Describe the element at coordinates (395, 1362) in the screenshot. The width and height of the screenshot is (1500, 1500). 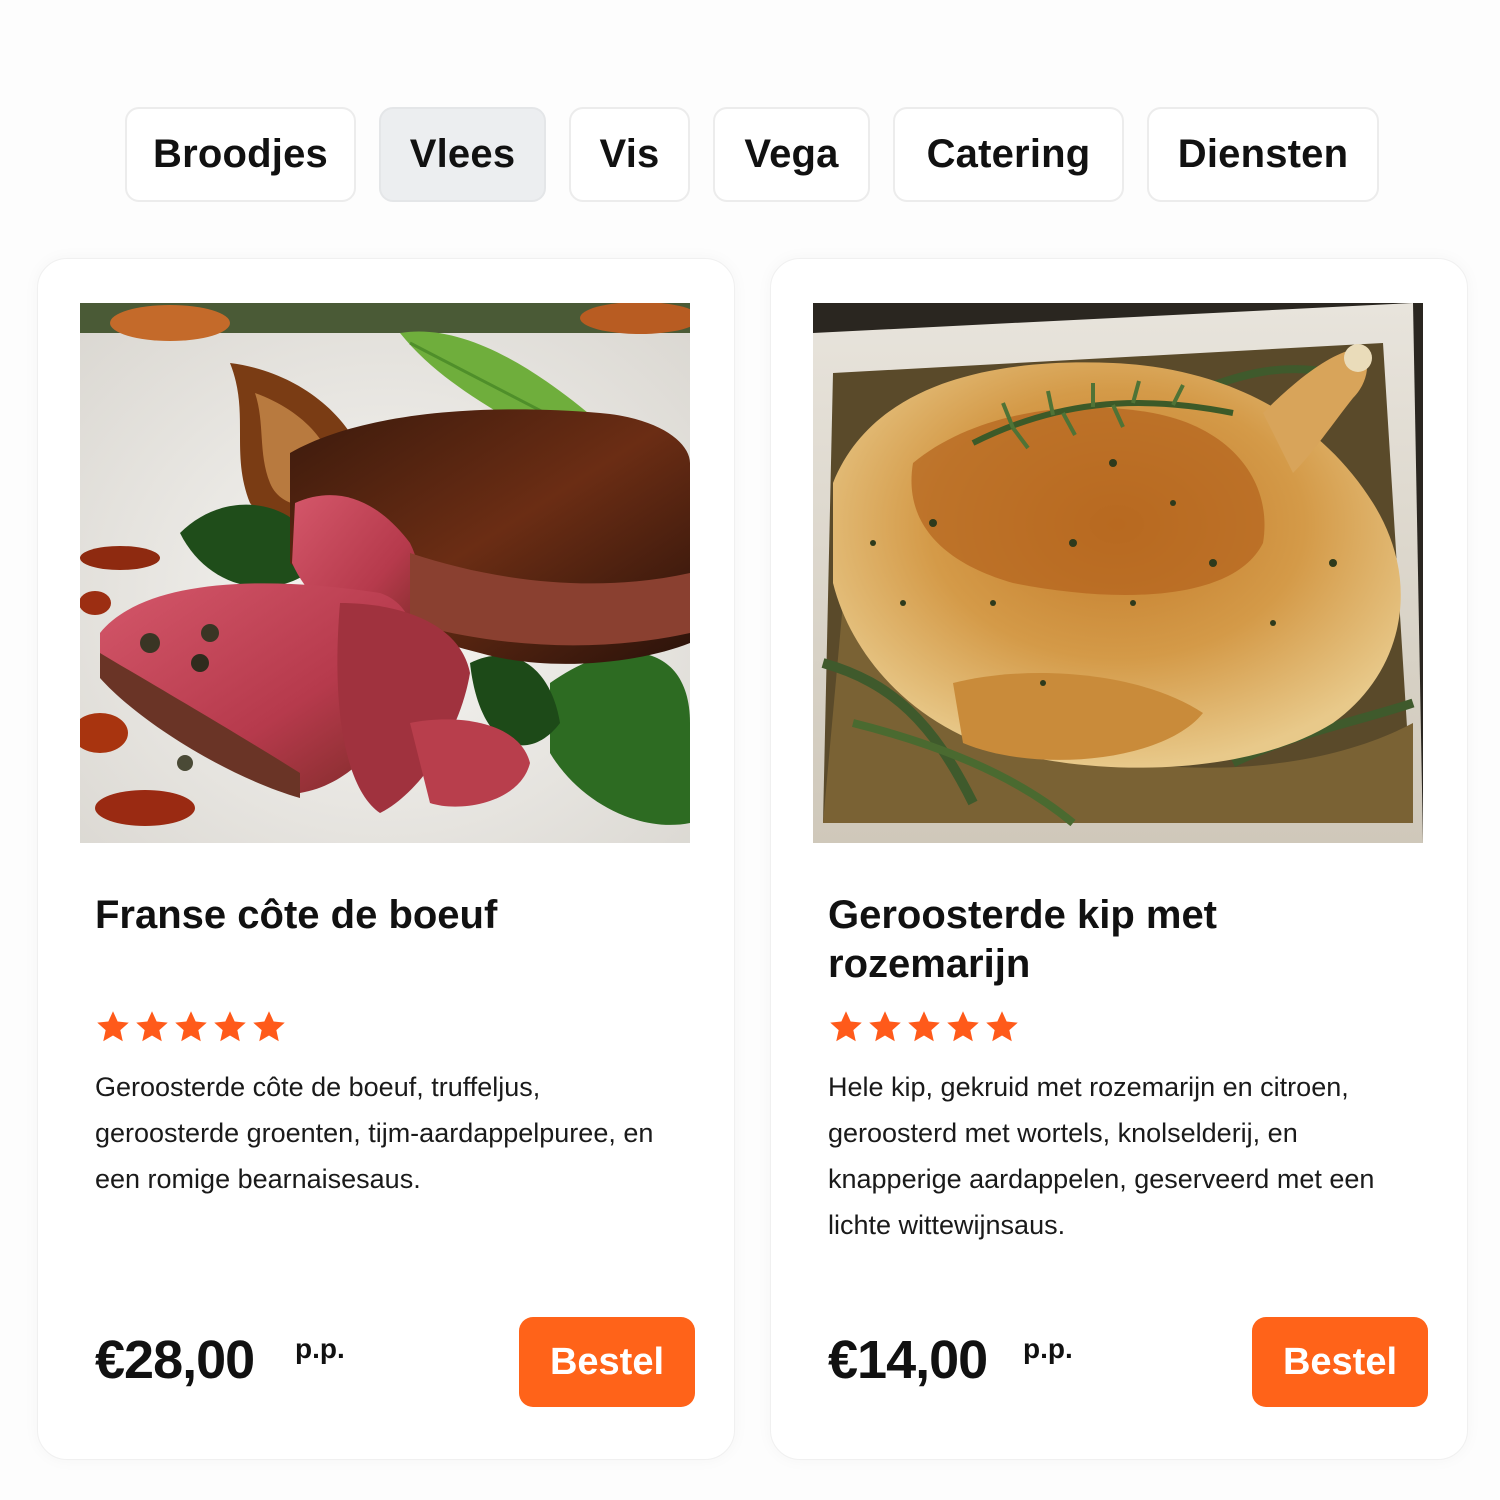
I see `price-row: €28,00 p.p. Bestel` at that location.